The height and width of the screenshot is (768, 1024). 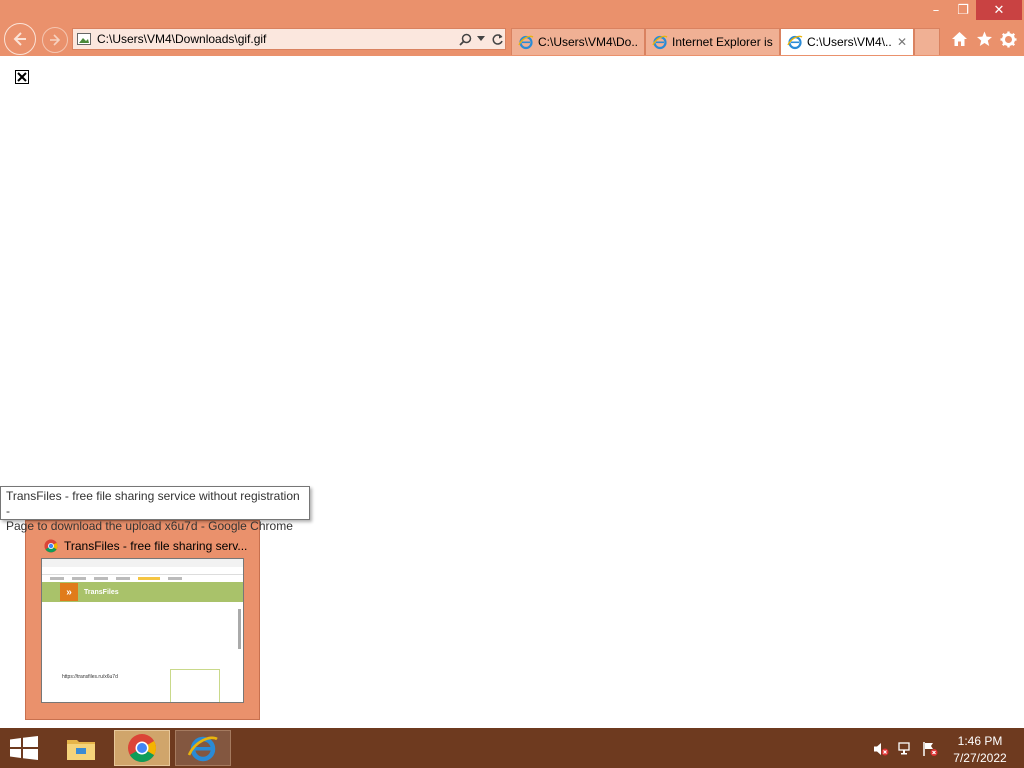 I want to click on star-icon, so click(x=984, y=39).